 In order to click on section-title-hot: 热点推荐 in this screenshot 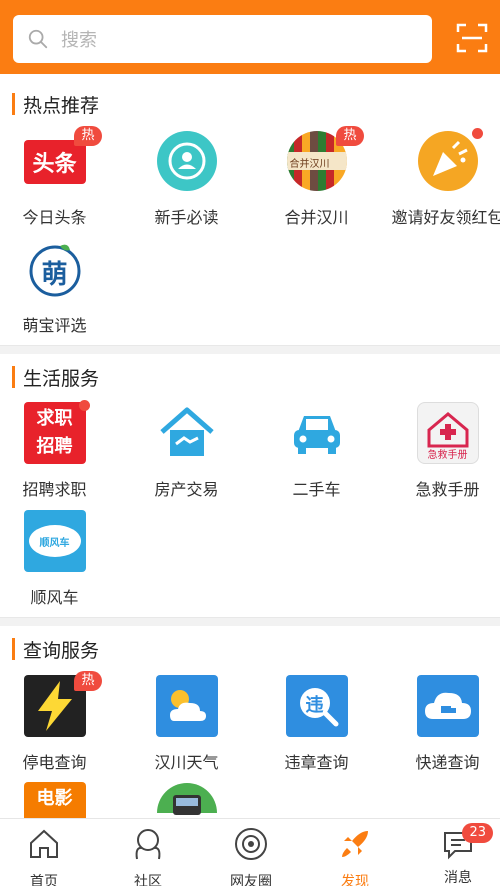, I will do `click(55, 104)`.